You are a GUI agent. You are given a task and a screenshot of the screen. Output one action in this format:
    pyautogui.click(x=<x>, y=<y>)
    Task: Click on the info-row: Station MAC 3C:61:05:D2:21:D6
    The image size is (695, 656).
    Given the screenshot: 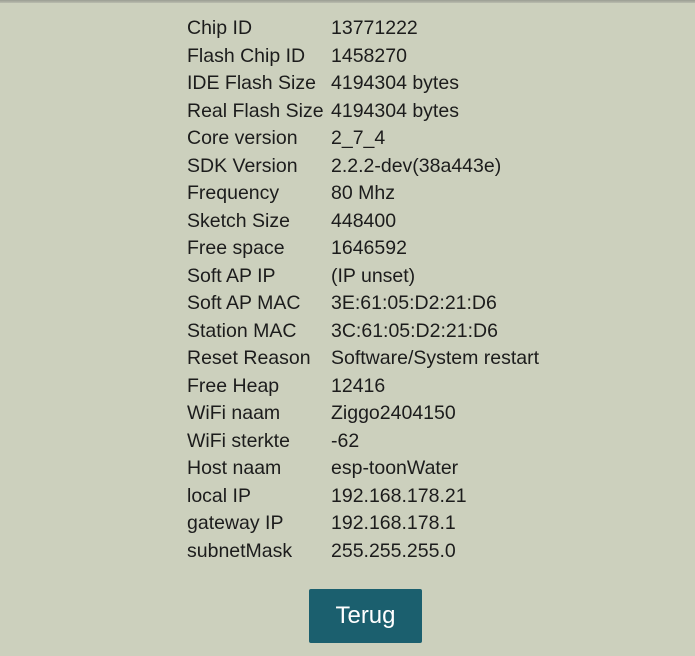 What is the action you would take?
    pyautogui.click(x=363, y=332)
    